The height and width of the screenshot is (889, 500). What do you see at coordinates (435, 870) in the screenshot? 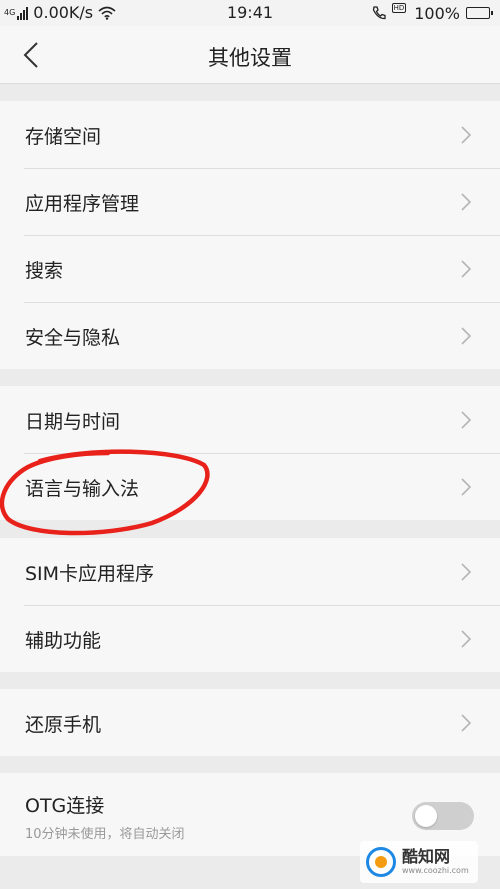
I see `watermark-url: www.coozhi.com` at bounding box center [435, 870].